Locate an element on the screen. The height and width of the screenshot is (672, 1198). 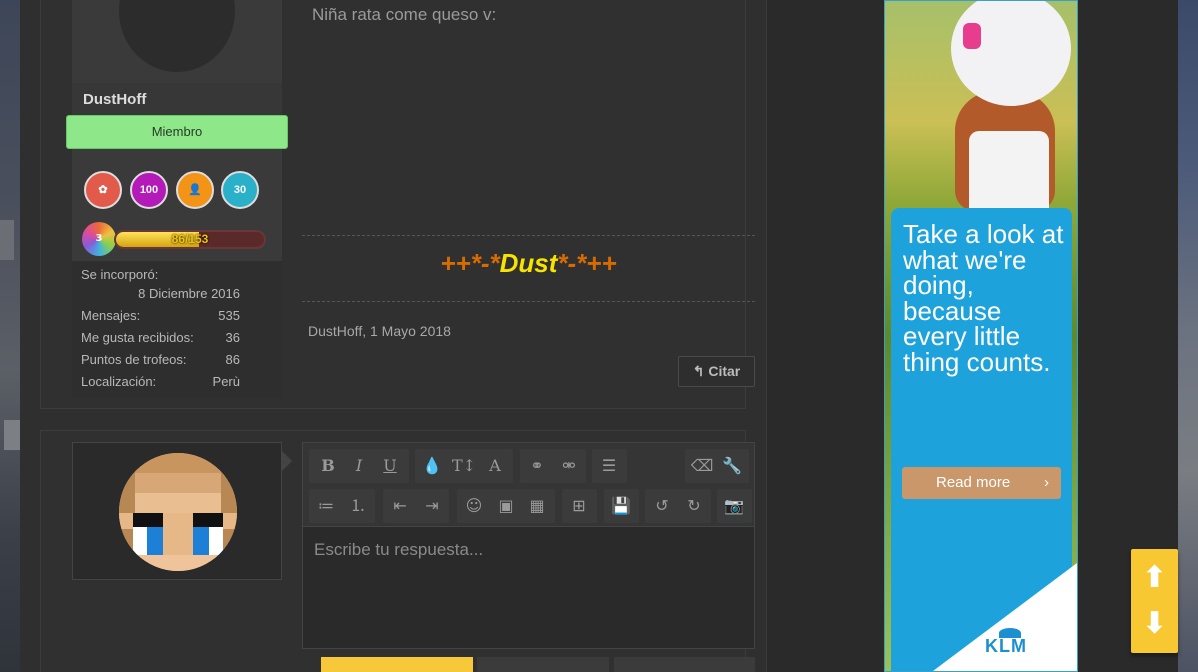
underline-icon: U is located at coordinates (390, 466).